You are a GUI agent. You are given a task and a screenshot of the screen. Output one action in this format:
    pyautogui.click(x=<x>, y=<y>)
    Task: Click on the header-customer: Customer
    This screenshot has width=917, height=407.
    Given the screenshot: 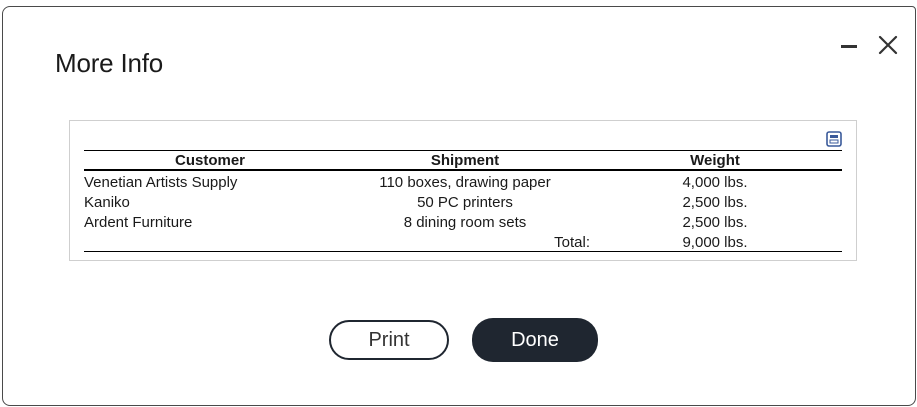 What is the action you would take?
    pyautogui.click(x=209, y=160)
    